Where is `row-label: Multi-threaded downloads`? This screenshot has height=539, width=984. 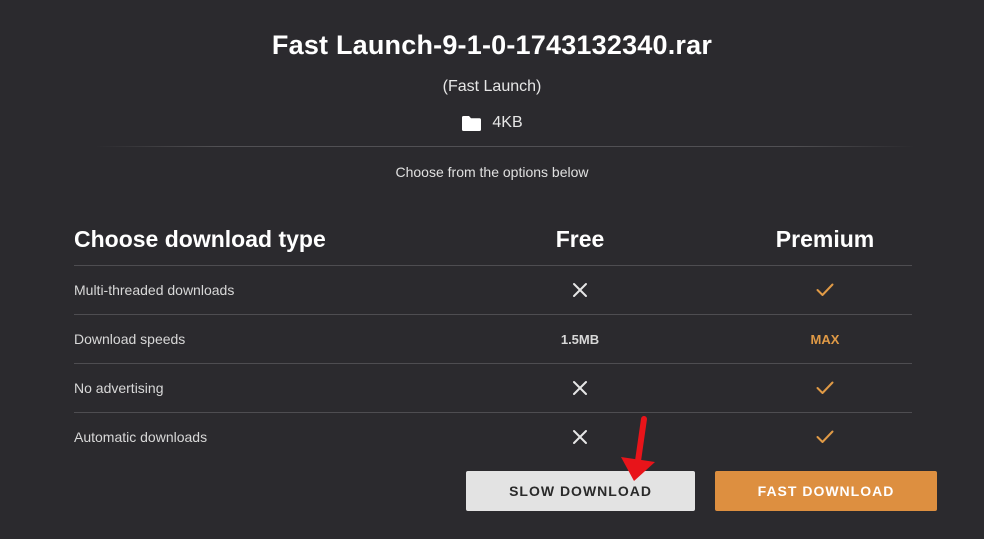
row-label: Multi-threaded downloads is located at coordinates (154, 290).